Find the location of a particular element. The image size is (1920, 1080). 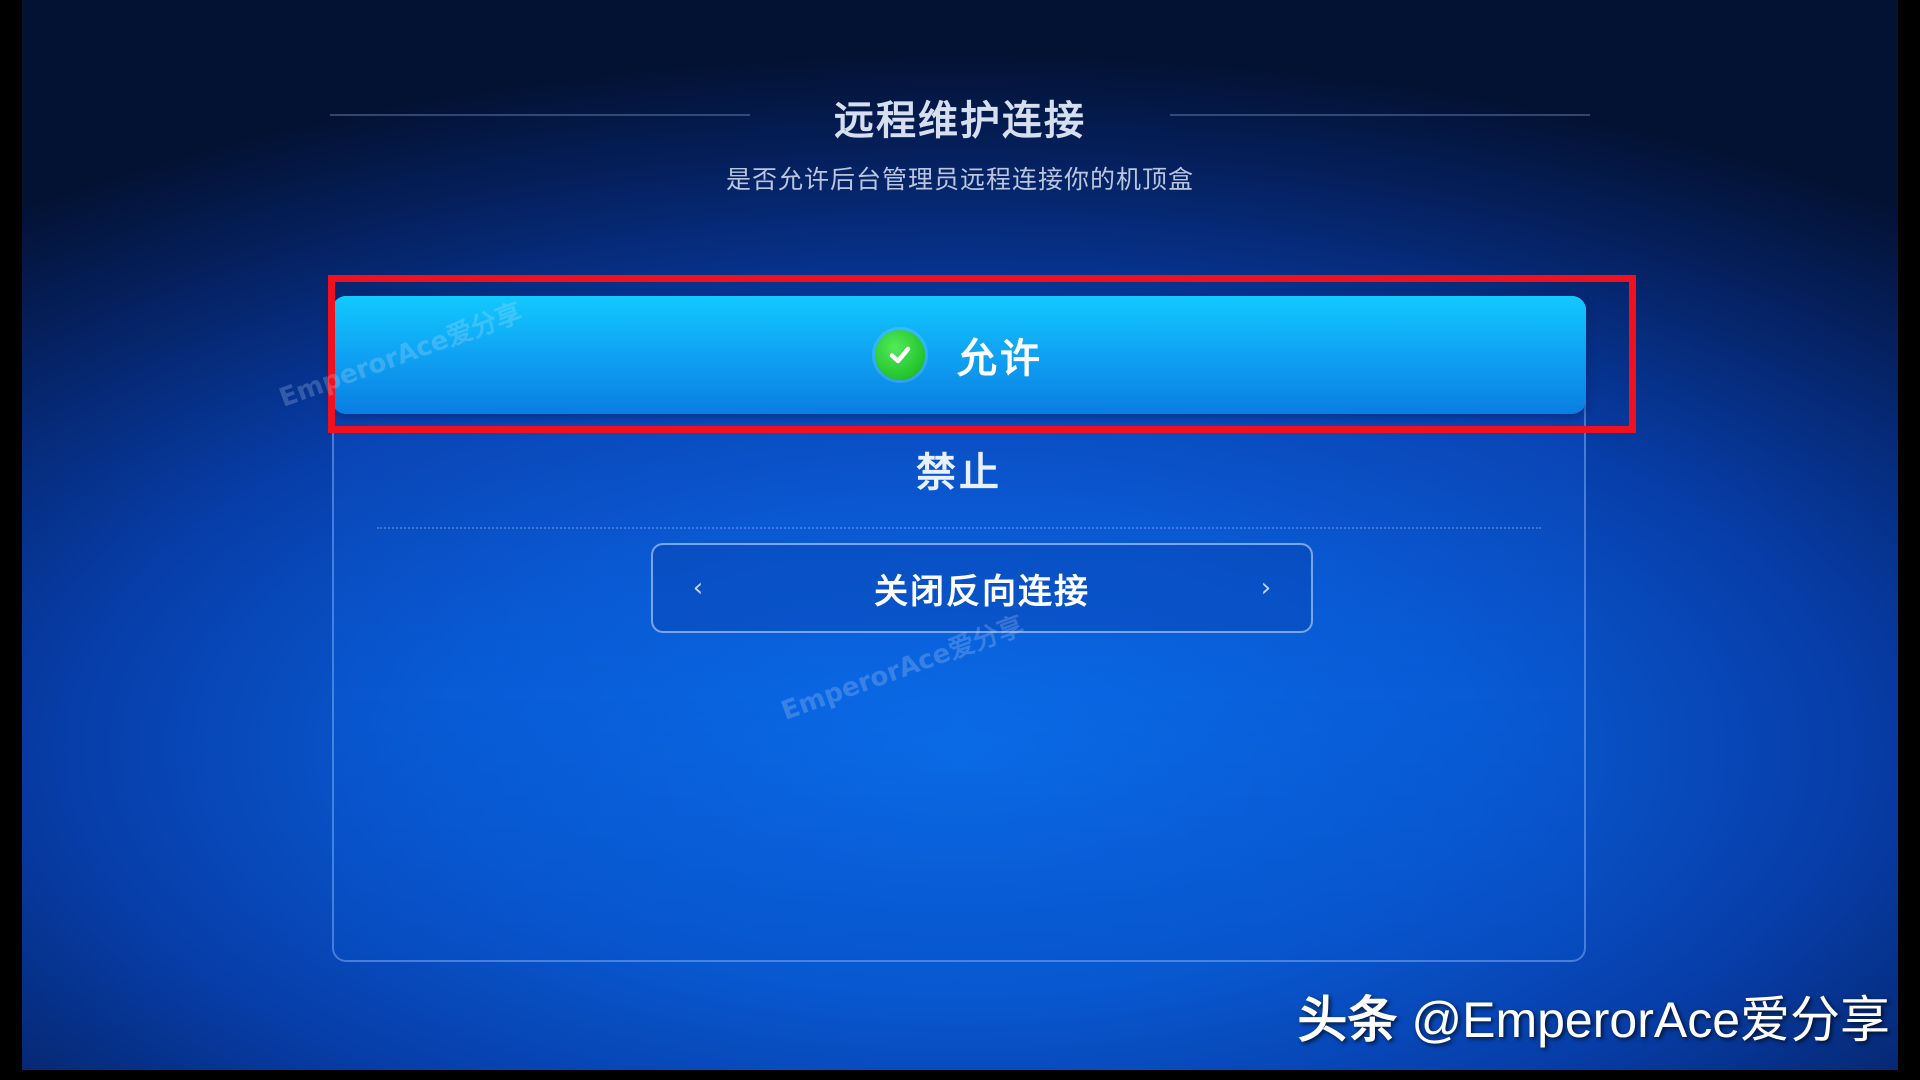

attribution-source: 头条 is located at coordinates (1347, 1020).